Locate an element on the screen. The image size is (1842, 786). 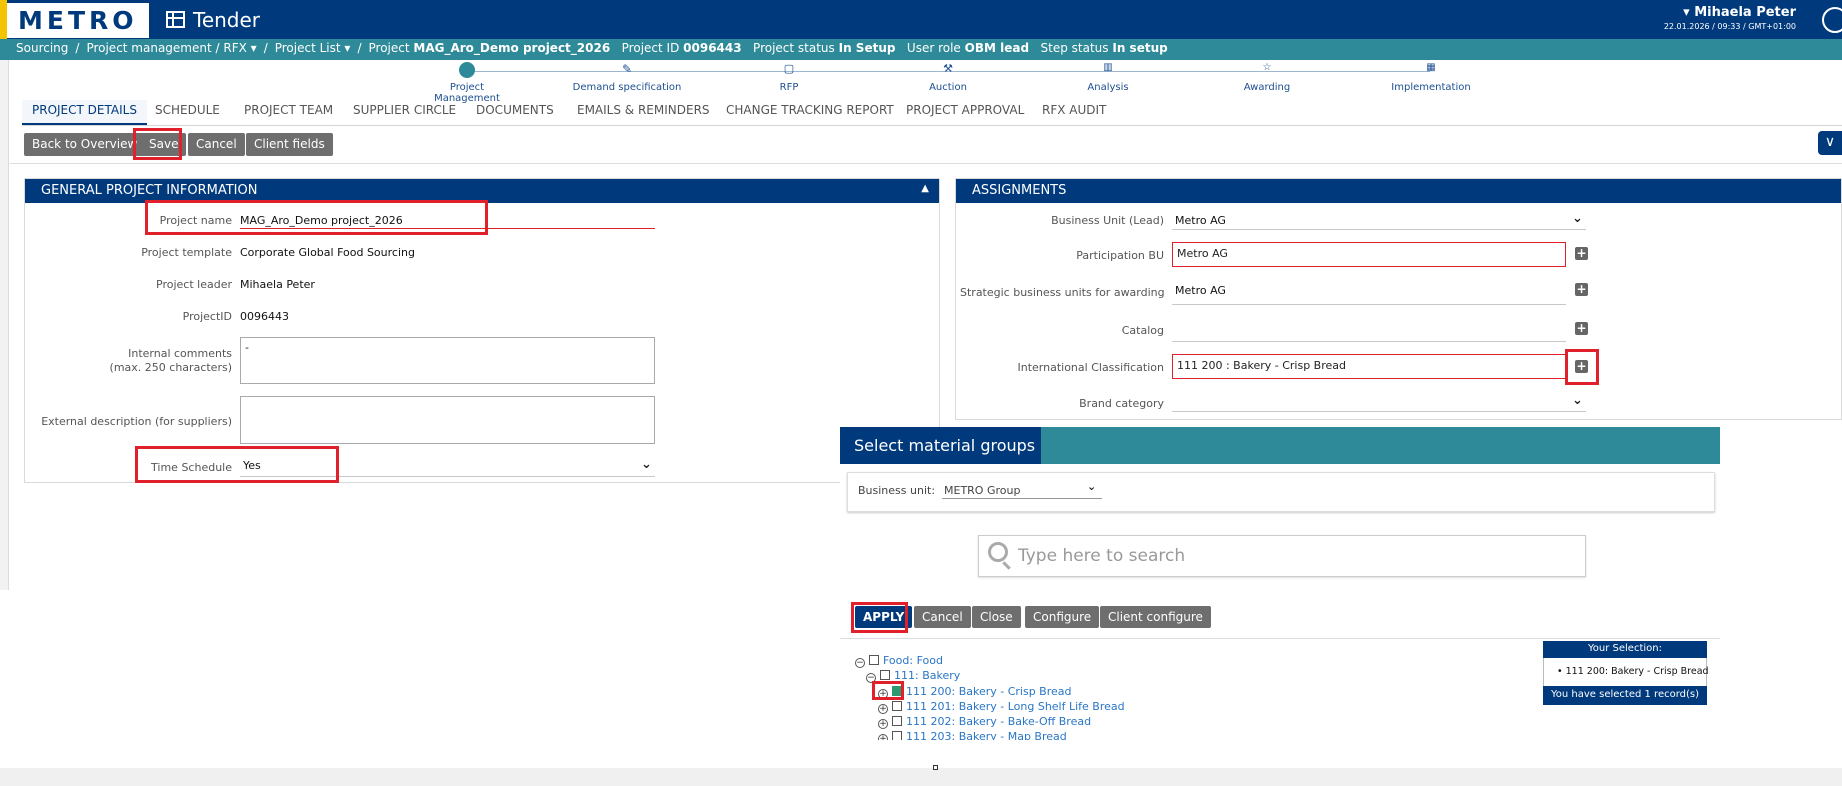
search-icon is located at coordinates (998, 552).